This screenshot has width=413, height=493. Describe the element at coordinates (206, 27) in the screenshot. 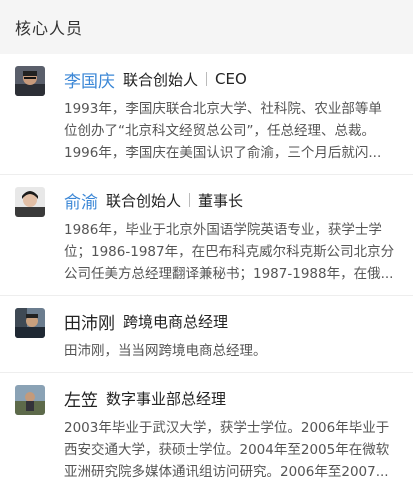

I see `section-title: 核心人员` at that location.